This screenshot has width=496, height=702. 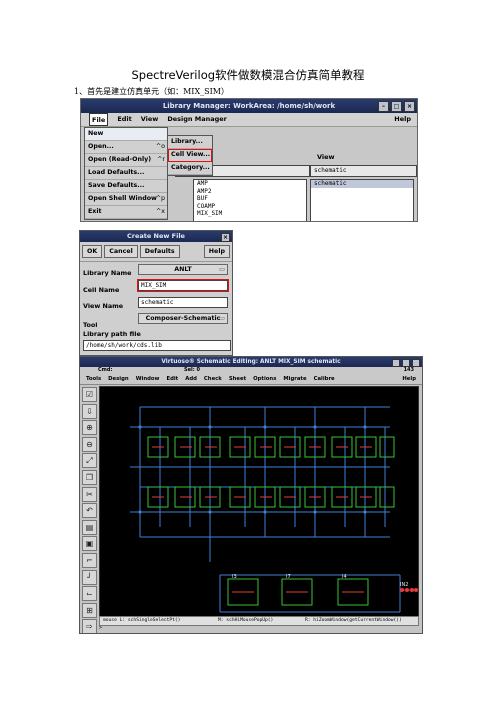 What do you see at coordinates (89, 428) in the screenshot?
I see `zoom-in-icon: ⊕` at bounding box center [89, 428].